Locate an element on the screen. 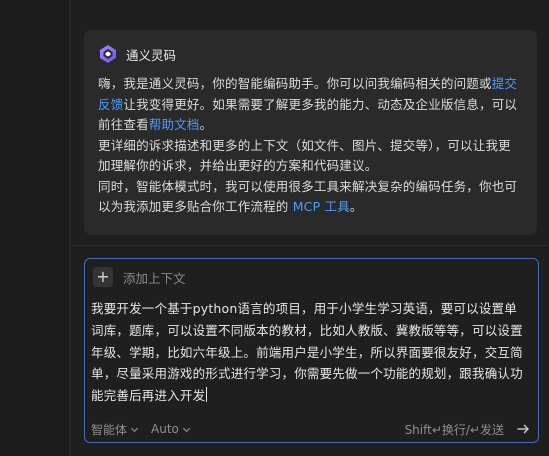  model-select-value: Auto is located at coordinates (165, 429).